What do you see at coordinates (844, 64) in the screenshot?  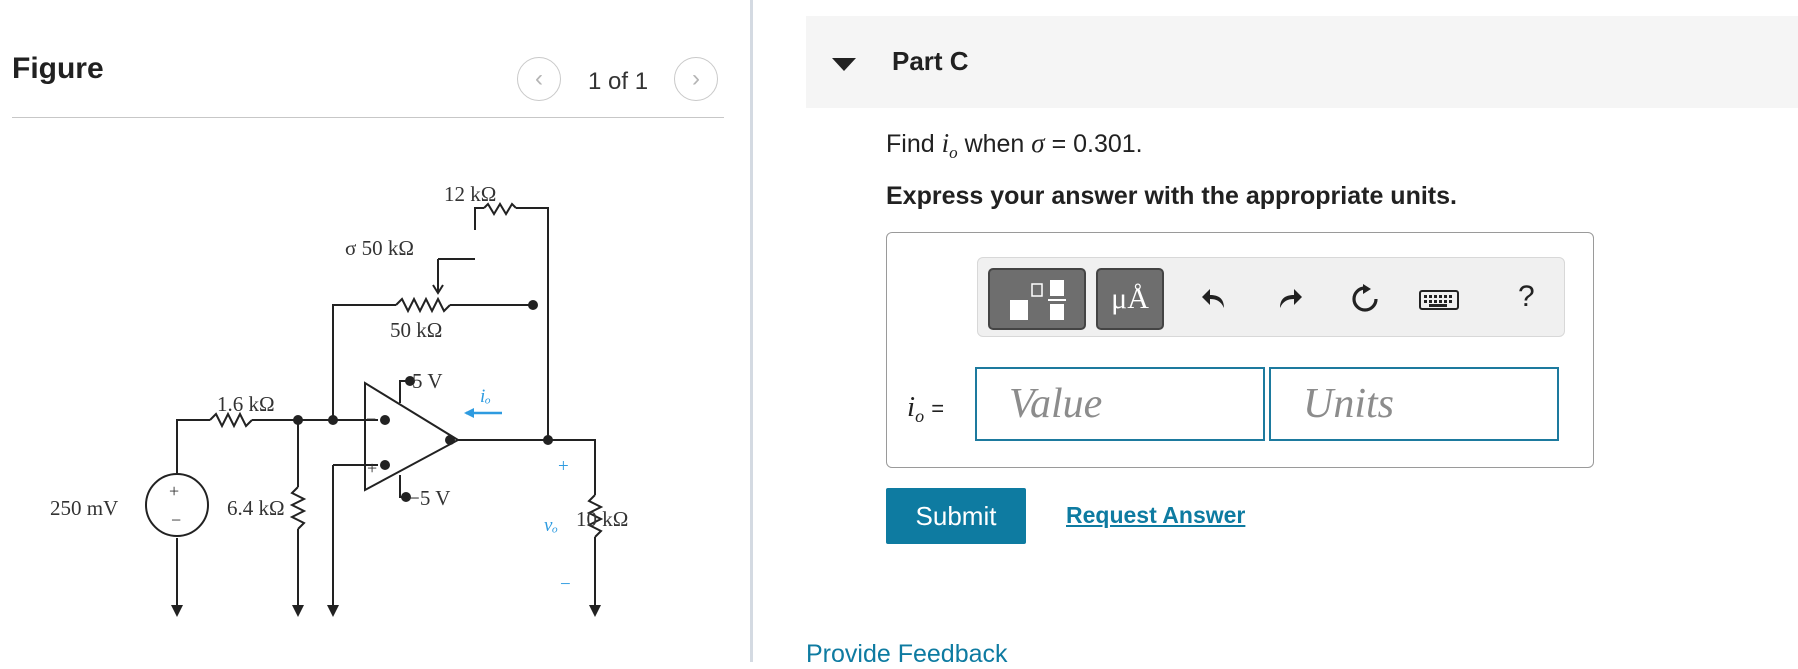 I see `caret-down-icon` at bounding box center [844, 64].